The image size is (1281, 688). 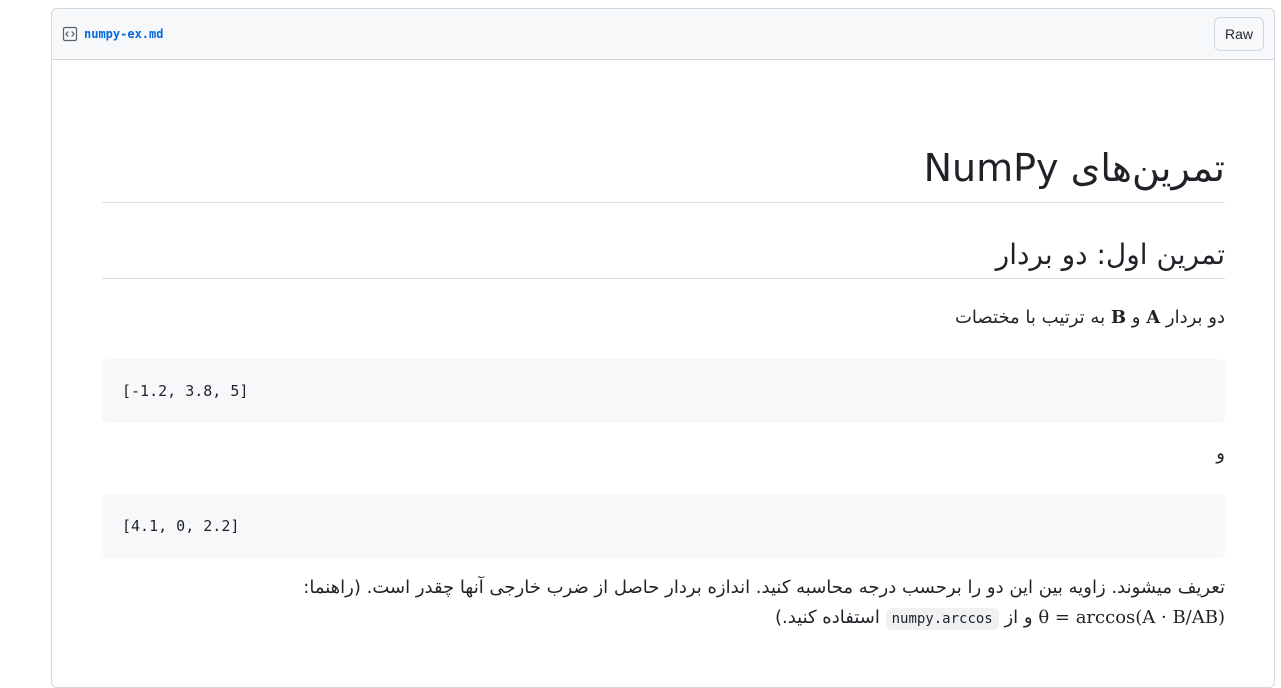 I want to click on task-text-end: استفاده کنید.), so click(x=827, y=617).